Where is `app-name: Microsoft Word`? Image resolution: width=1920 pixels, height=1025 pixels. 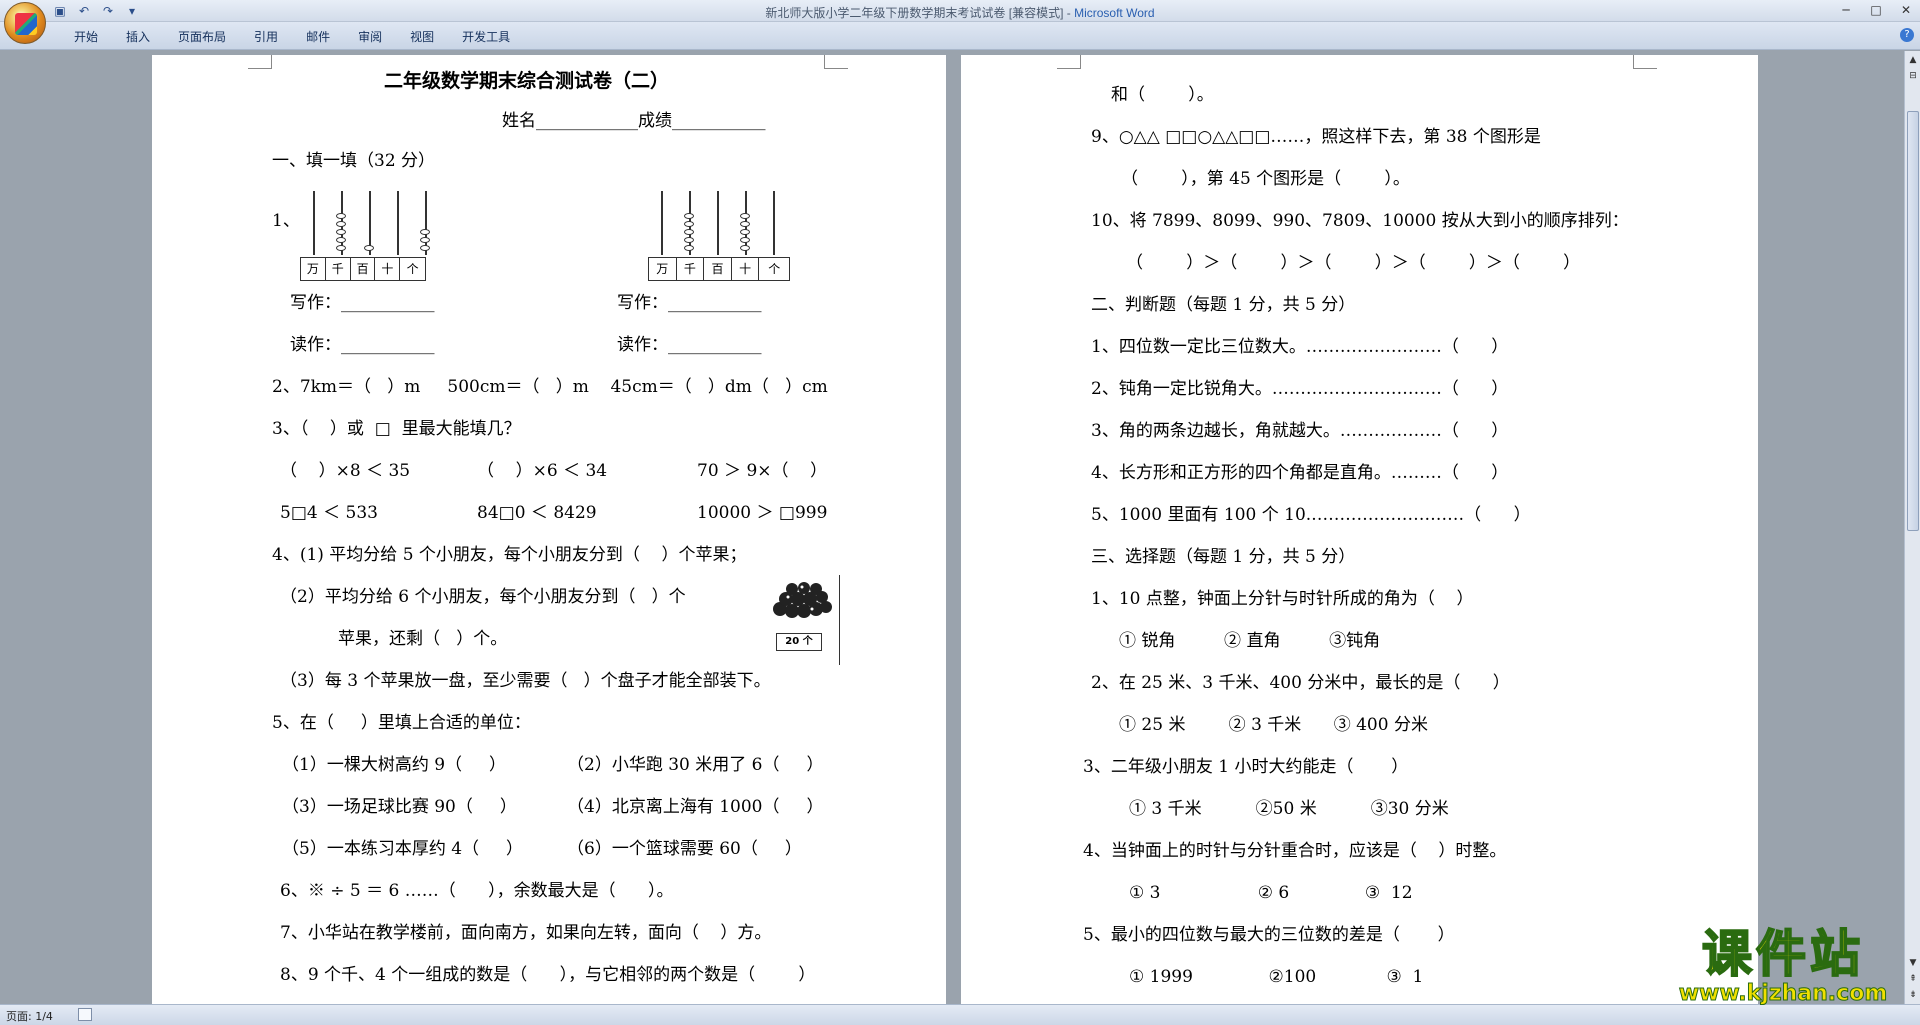 app-name: Microsoft Word is located at coordinates (1114, 13).